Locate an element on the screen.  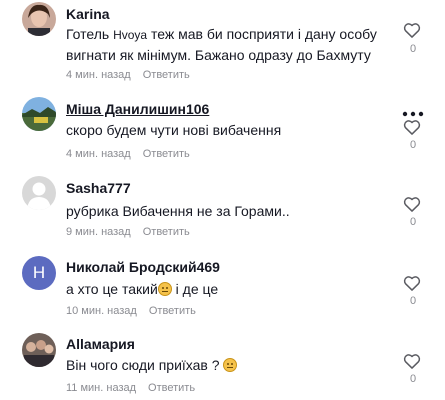
avatar: H is located at coordinates (39, 273).